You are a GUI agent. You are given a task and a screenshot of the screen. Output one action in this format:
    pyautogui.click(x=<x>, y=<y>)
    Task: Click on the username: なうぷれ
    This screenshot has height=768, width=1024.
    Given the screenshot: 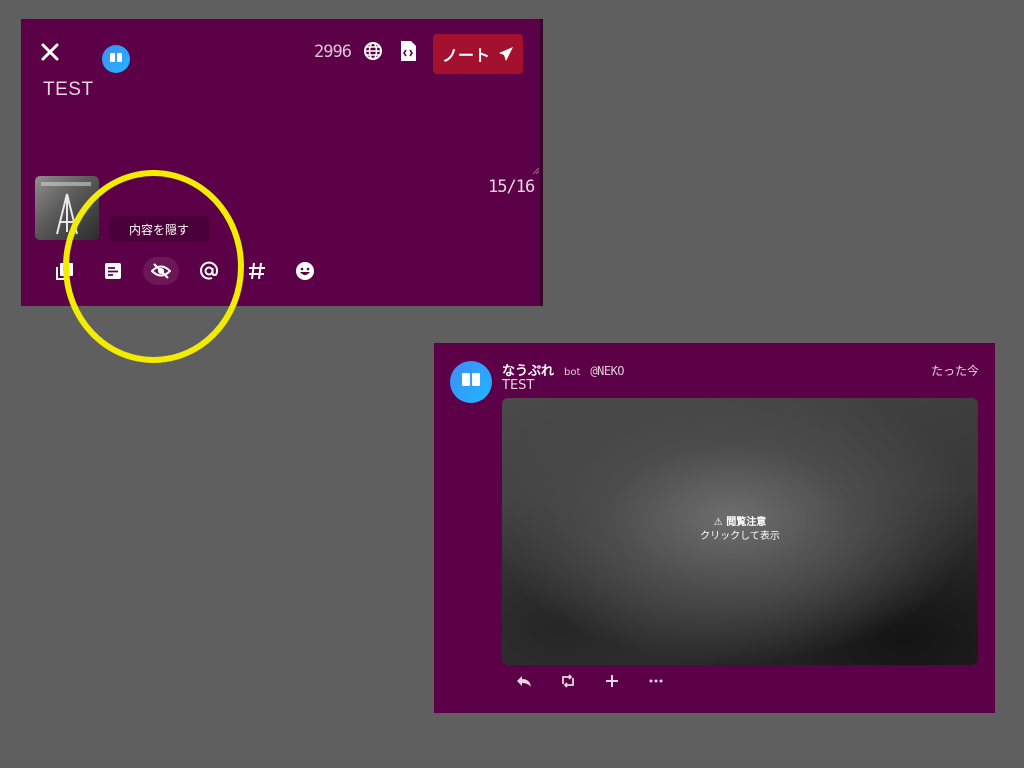 What is the action you would take?
    pyautogui.click(x=528, y=369)
    